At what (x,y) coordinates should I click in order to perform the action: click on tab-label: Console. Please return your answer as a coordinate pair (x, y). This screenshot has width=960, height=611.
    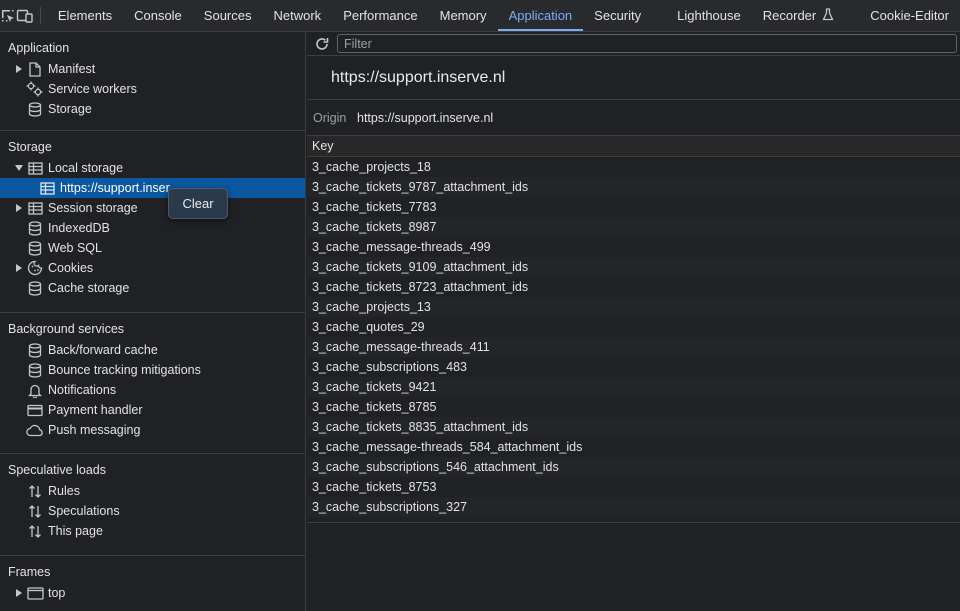
    Looking at the image, I should click on (158, 15).